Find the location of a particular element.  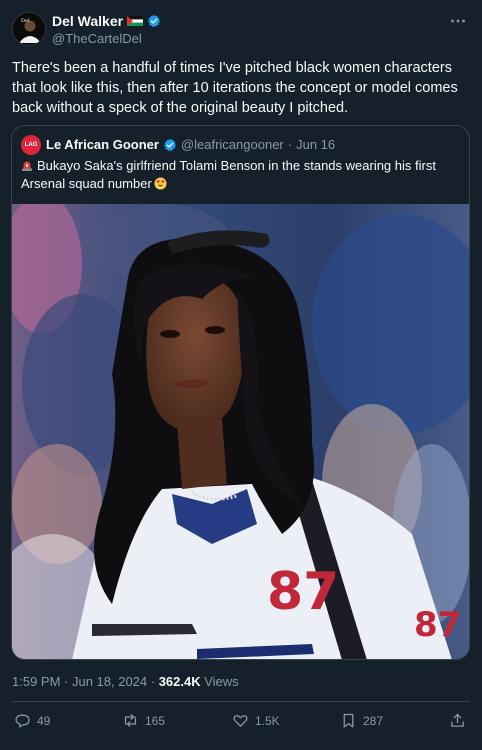

like-button: 1.5K is located at coordinates (256, 720).